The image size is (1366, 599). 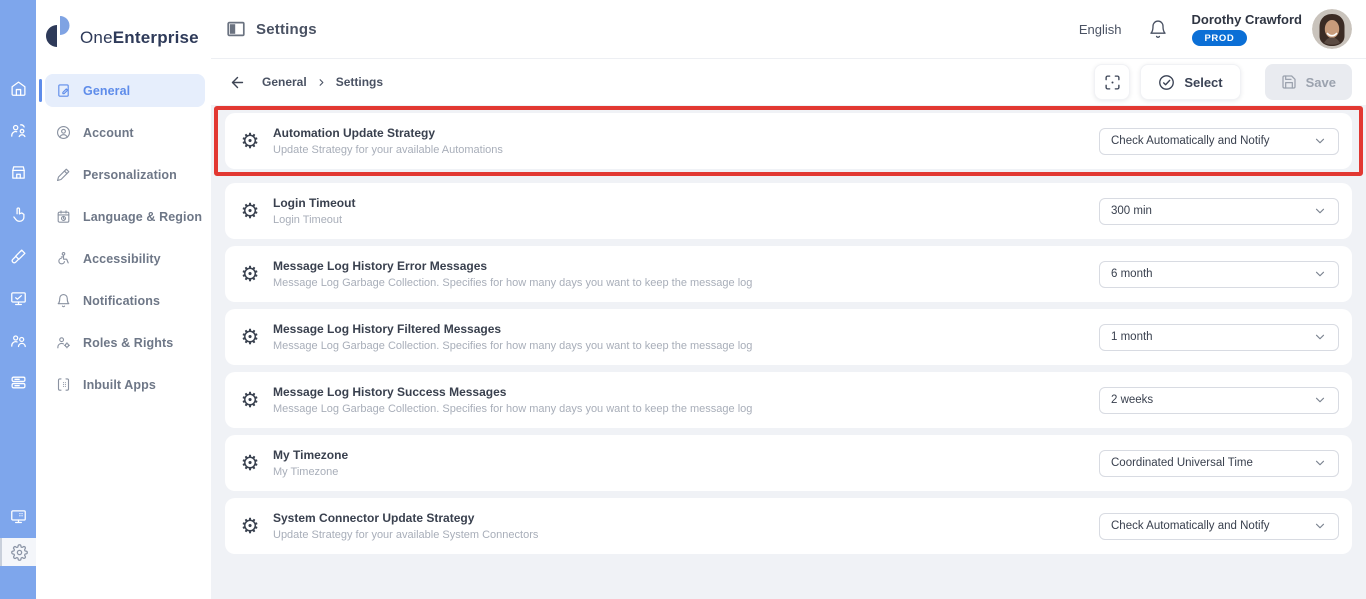 I want to click on setting-dropdown-system-connector-update-strategy: Check Automatically and Notify, so click(x=1219, y=526).